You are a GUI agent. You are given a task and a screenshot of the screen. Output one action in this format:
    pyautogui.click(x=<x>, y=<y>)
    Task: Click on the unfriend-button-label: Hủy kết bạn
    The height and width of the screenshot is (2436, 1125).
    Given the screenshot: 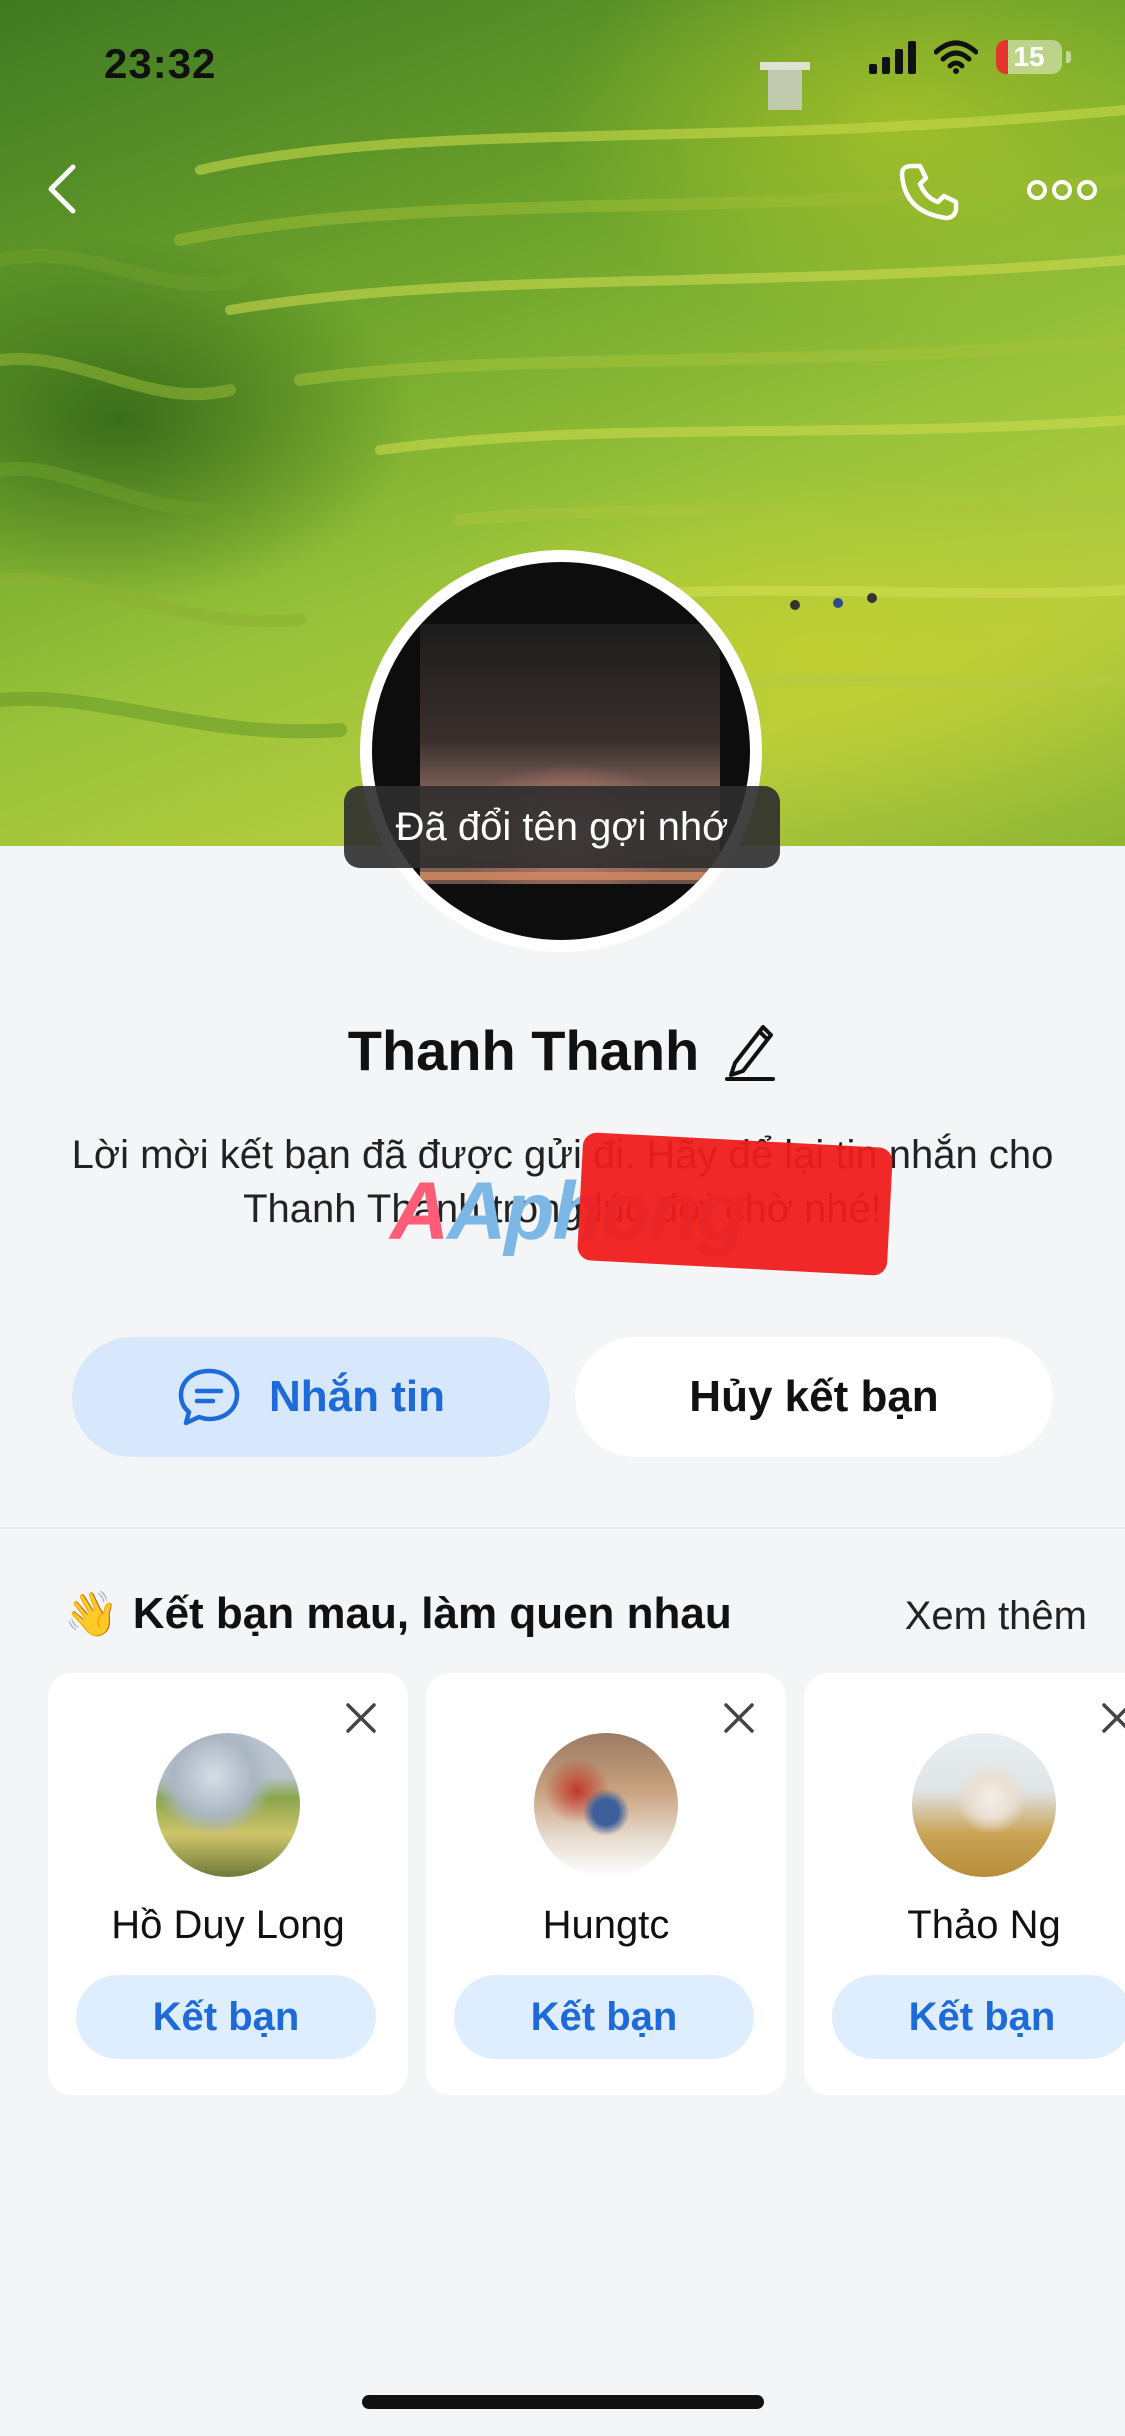 What is the action you would take?
    pyautogui.click(x=814, y=1396)
    